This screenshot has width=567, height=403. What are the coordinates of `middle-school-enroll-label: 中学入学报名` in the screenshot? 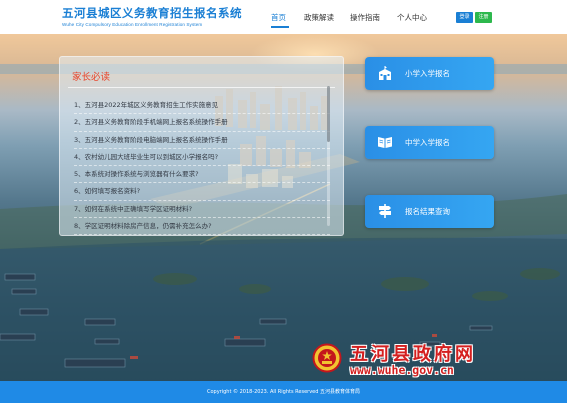 It's located at (427, 142).